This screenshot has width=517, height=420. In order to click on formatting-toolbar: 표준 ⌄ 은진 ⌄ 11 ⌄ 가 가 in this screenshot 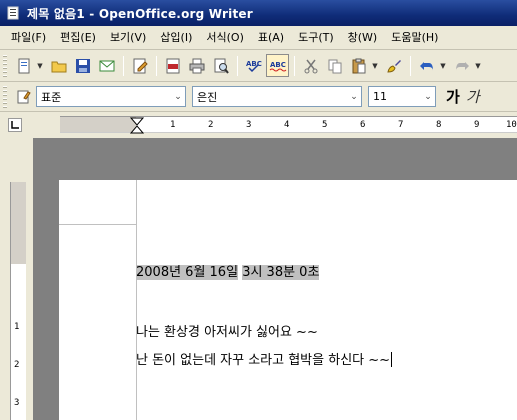, I will do `click(258, 97)`.